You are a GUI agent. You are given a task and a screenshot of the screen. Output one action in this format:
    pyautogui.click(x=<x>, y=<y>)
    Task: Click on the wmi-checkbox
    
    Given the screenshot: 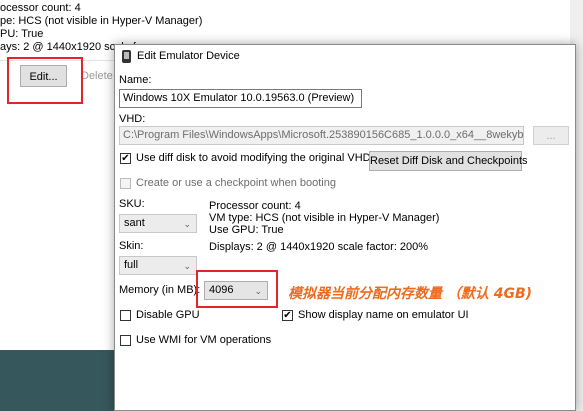 What is the action you would take?
    pyautogui.click(x=125, y=340)
    